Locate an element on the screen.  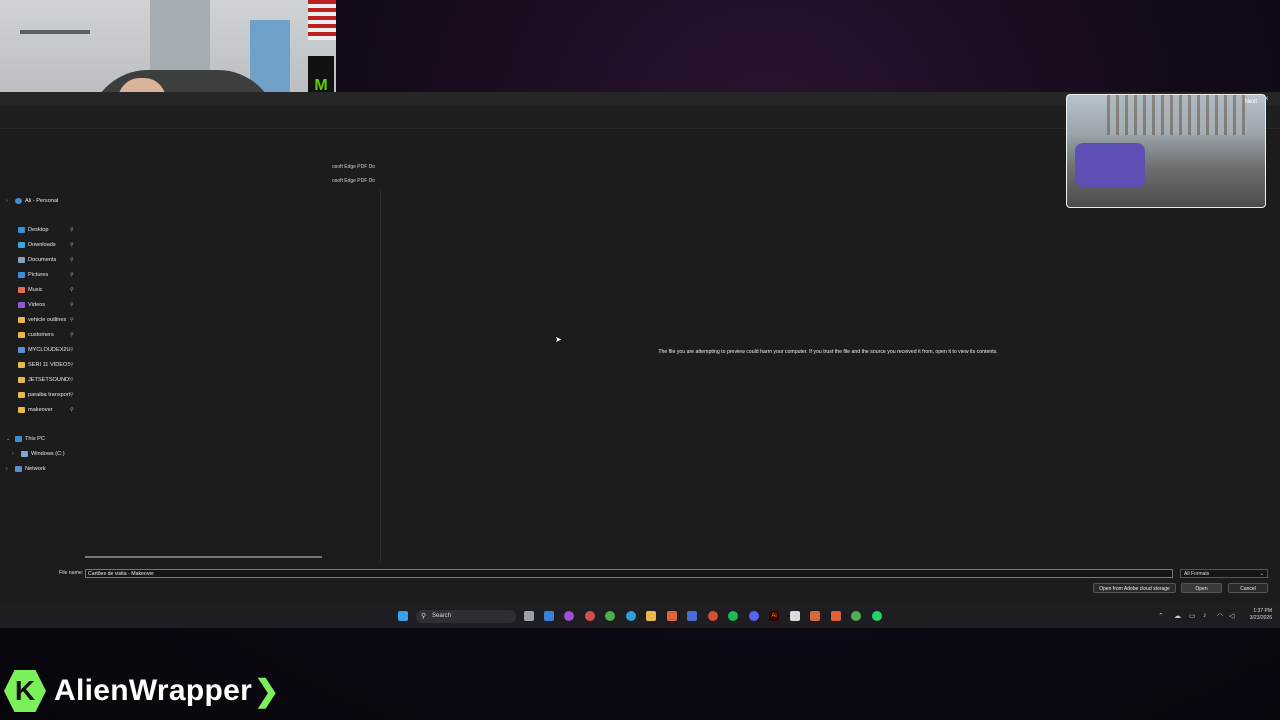
file-type-select: All Formats ⌄ is located at coordinates (1224, 573).